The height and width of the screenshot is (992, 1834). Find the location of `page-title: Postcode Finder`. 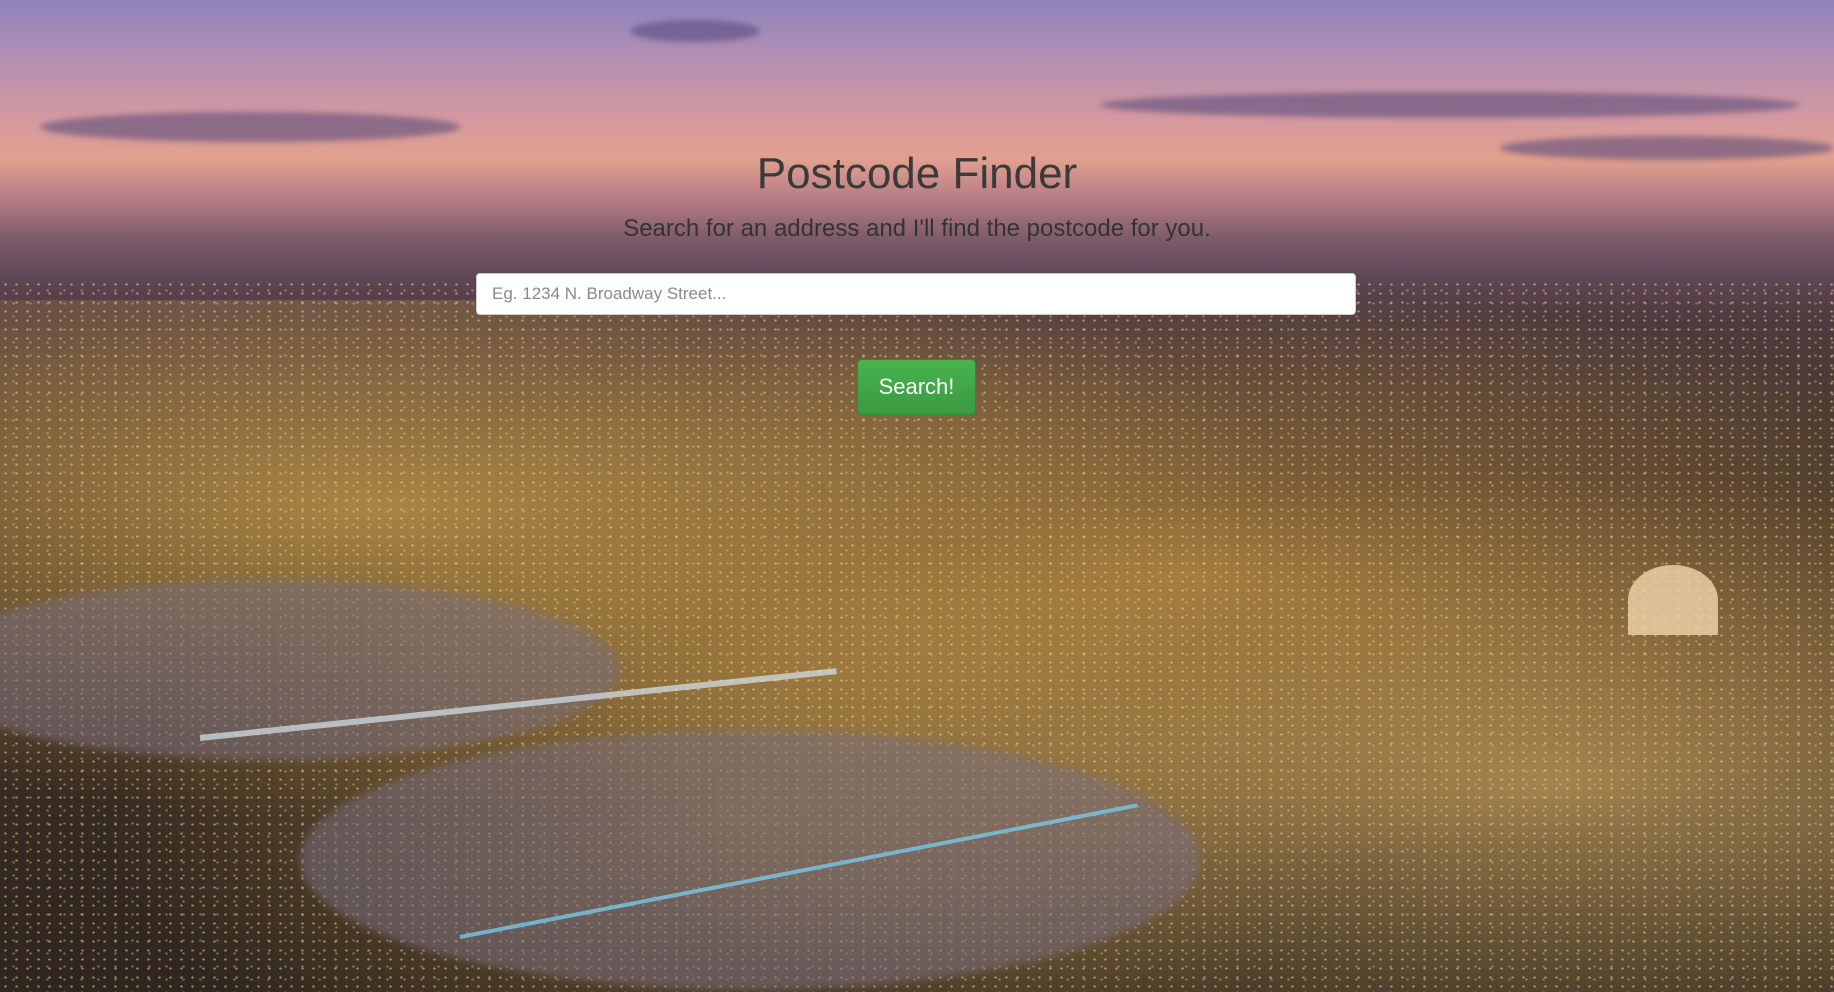

page-title: Postcode Finder is located at coordinates (917, 173).